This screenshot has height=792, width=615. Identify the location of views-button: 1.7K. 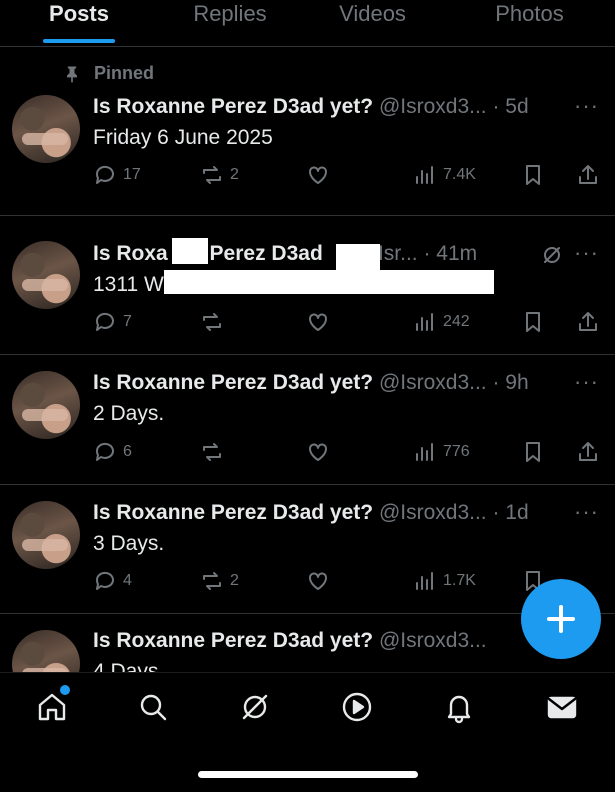
(444, 581).